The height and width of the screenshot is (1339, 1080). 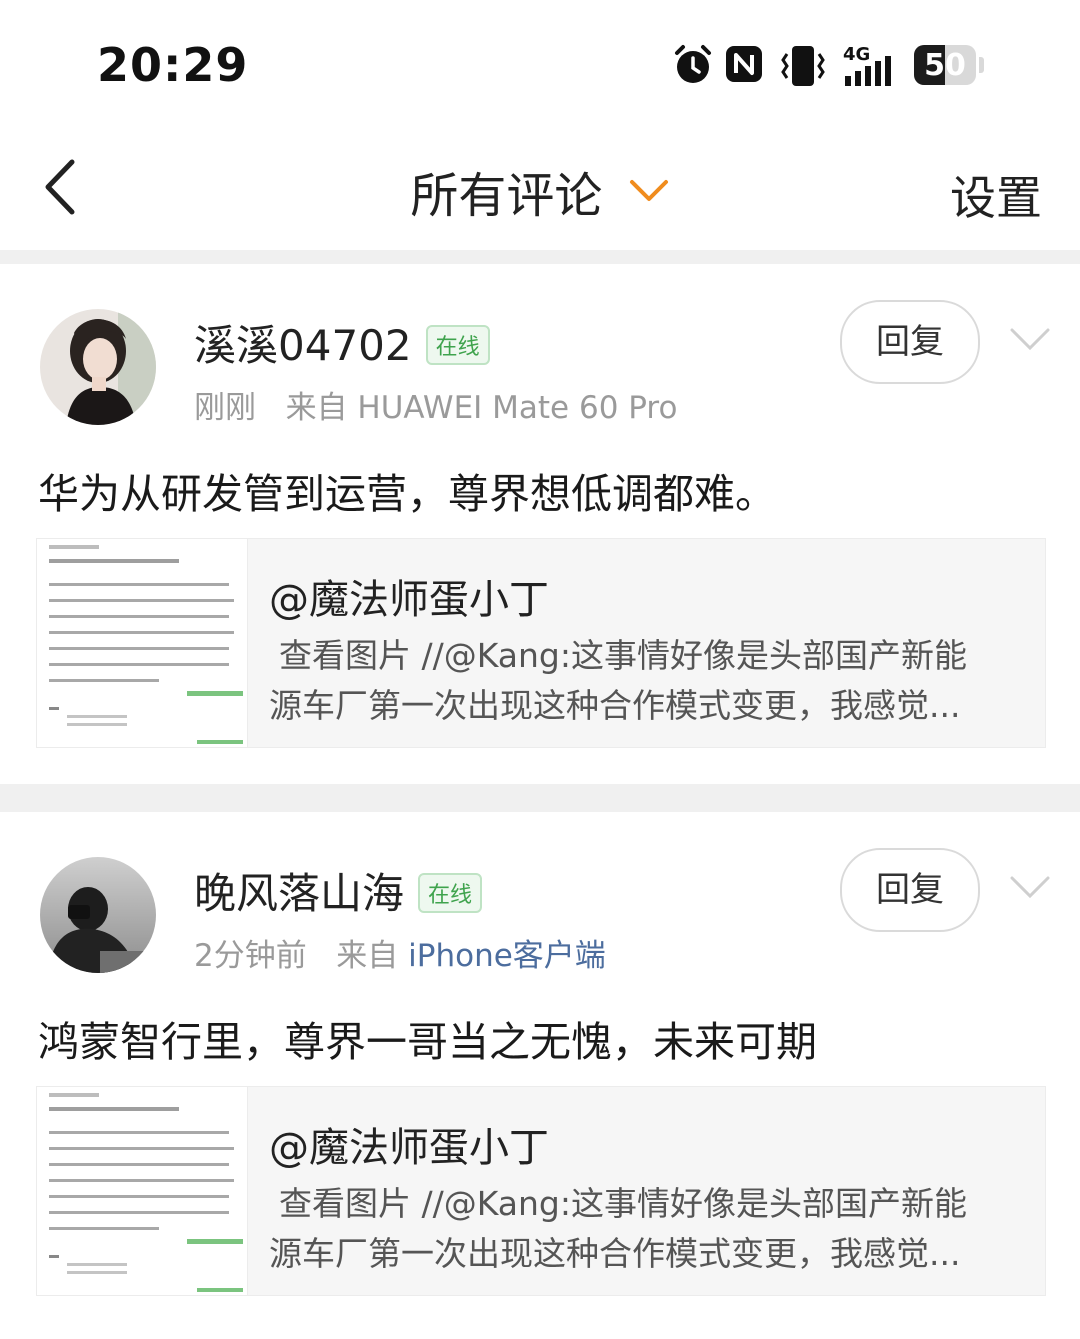 I want to click on battery-level: 50, so click(x=945, y=65).